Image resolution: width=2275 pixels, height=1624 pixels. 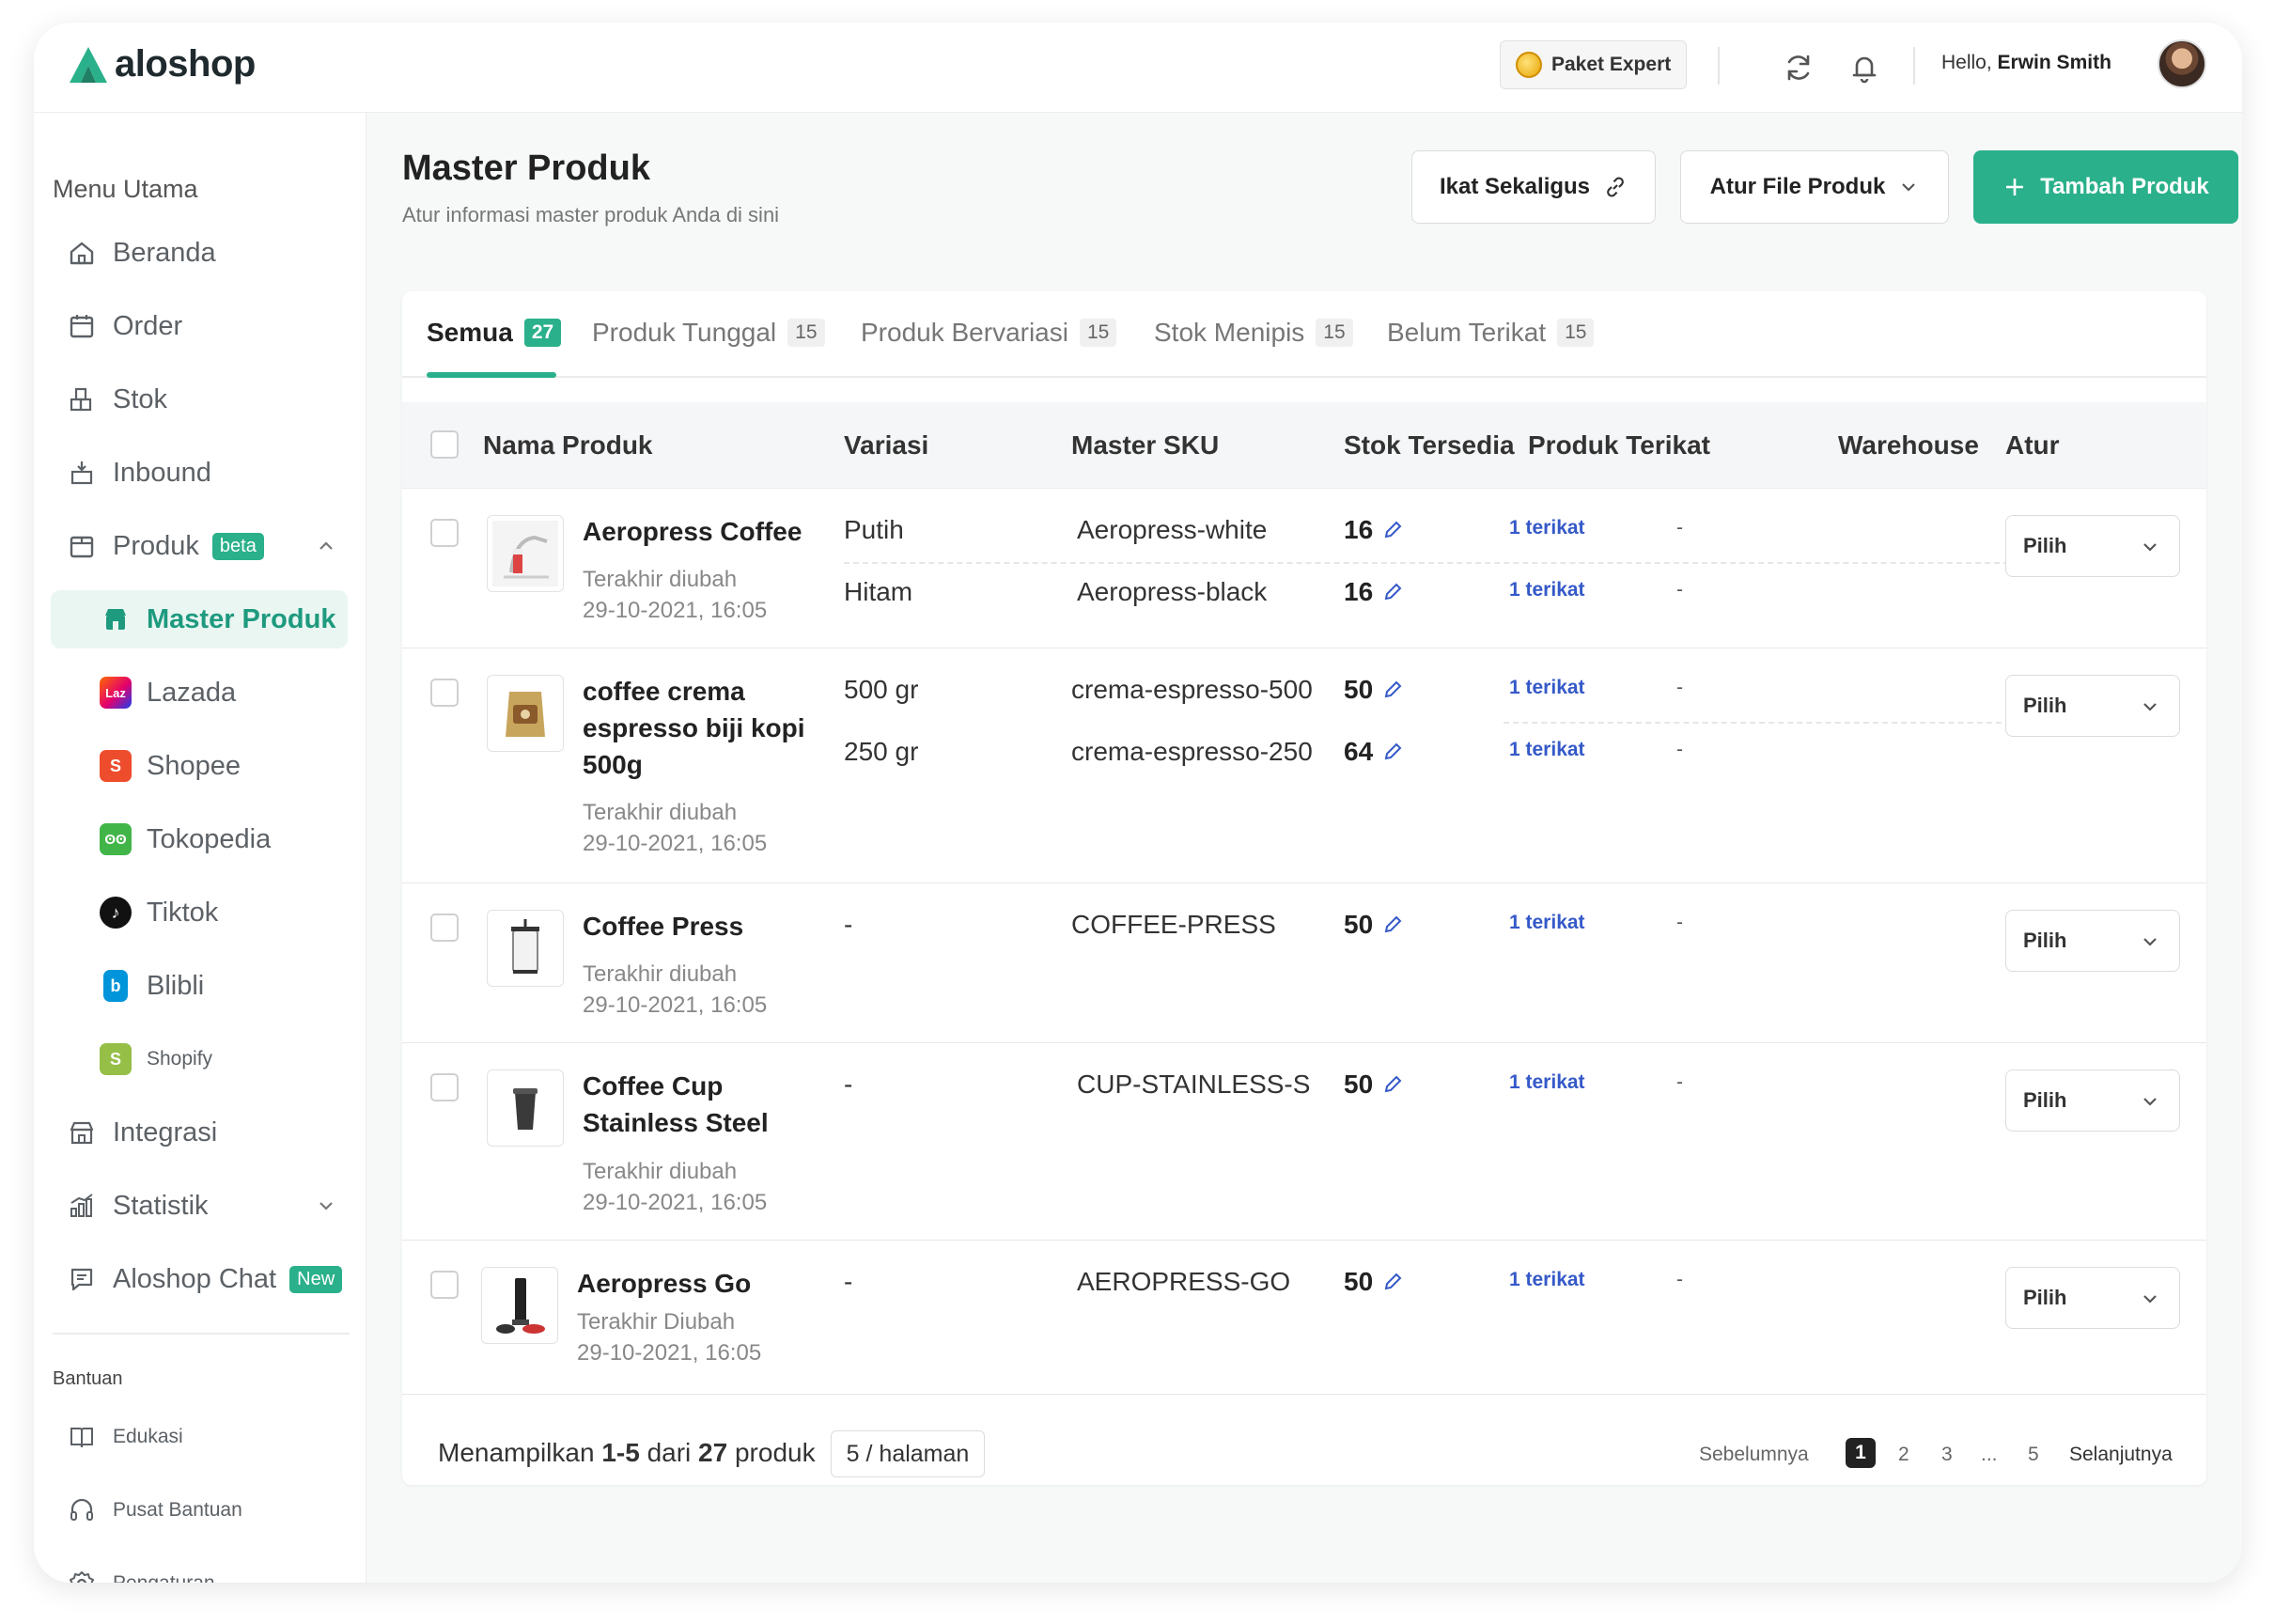 What do you see at coordinates (718, 1283) in the screenshot?
I see `product-name: Aeropress Go` at bounding box center [718, 1283].